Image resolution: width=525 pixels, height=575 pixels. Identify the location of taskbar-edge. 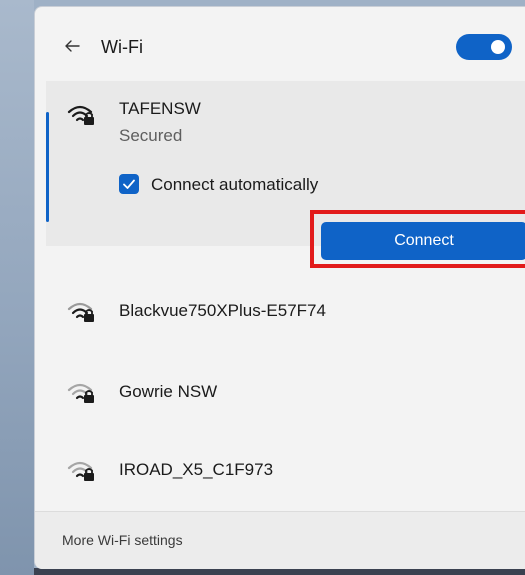
(279, 571).